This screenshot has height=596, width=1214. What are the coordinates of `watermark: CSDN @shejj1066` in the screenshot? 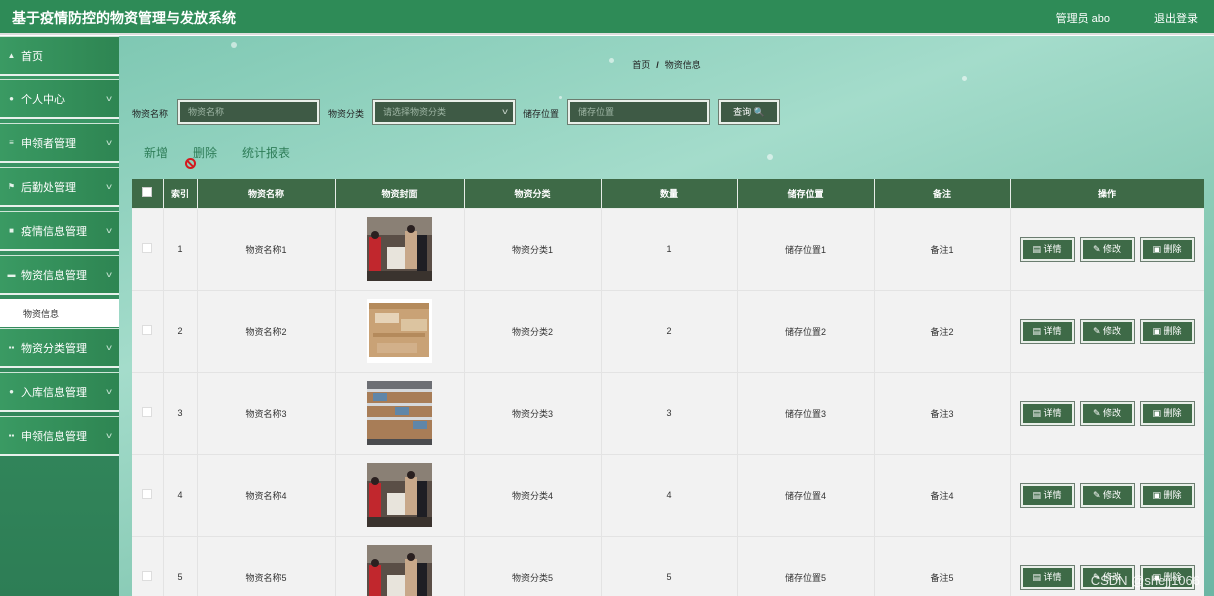 It's located at (1145, 580).